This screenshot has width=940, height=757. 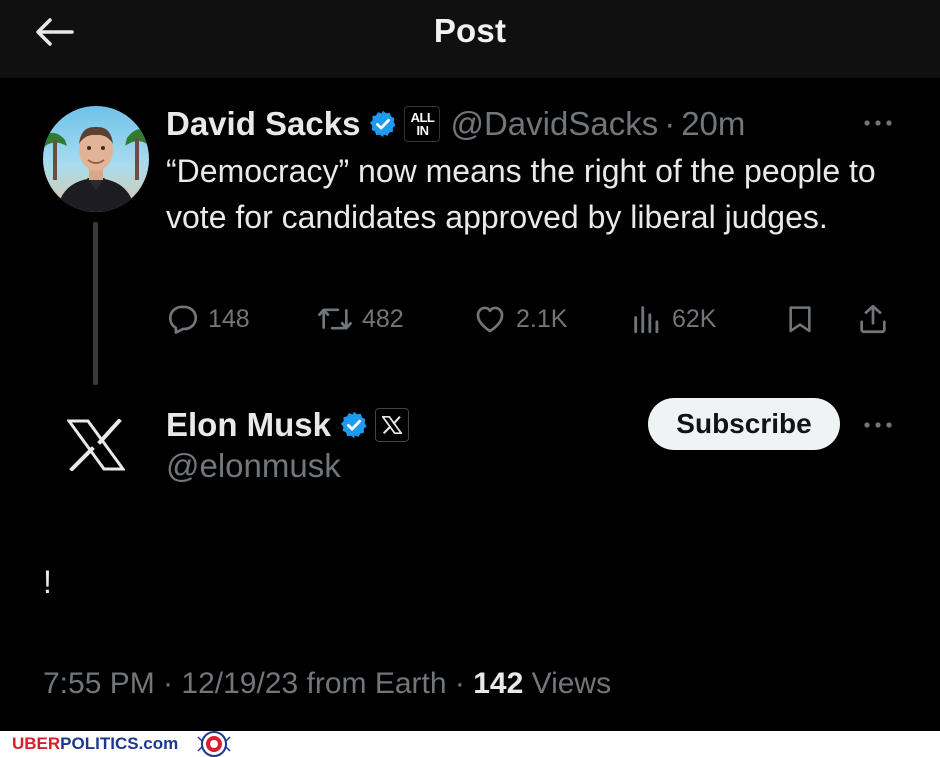 What do you see at coordinates (713, 124) in the screenshot?
I see `post-time: 20m` at bounding box center [713, 124].